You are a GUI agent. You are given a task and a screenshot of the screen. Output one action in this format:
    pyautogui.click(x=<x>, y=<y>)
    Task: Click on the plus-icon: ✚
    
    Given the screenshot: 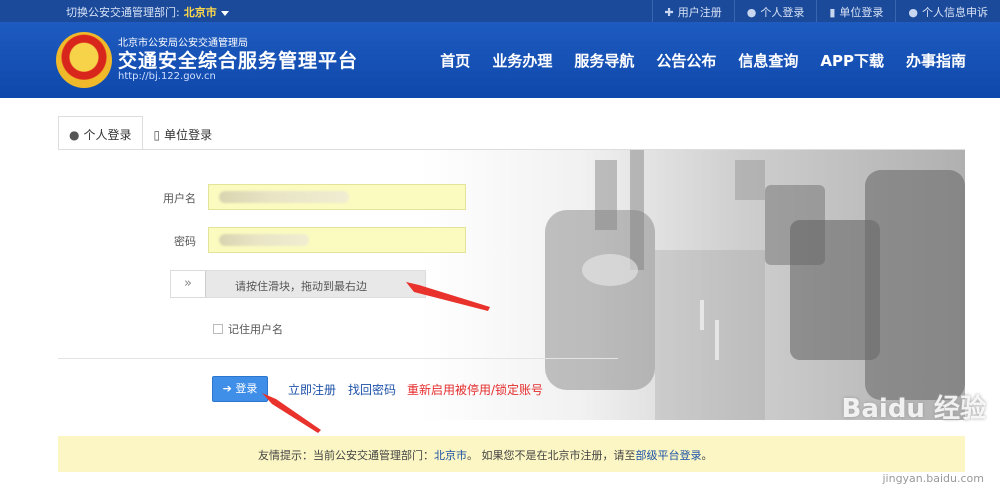 What is the action you would take?
    pyautogui.click(x=669, y=12)
    